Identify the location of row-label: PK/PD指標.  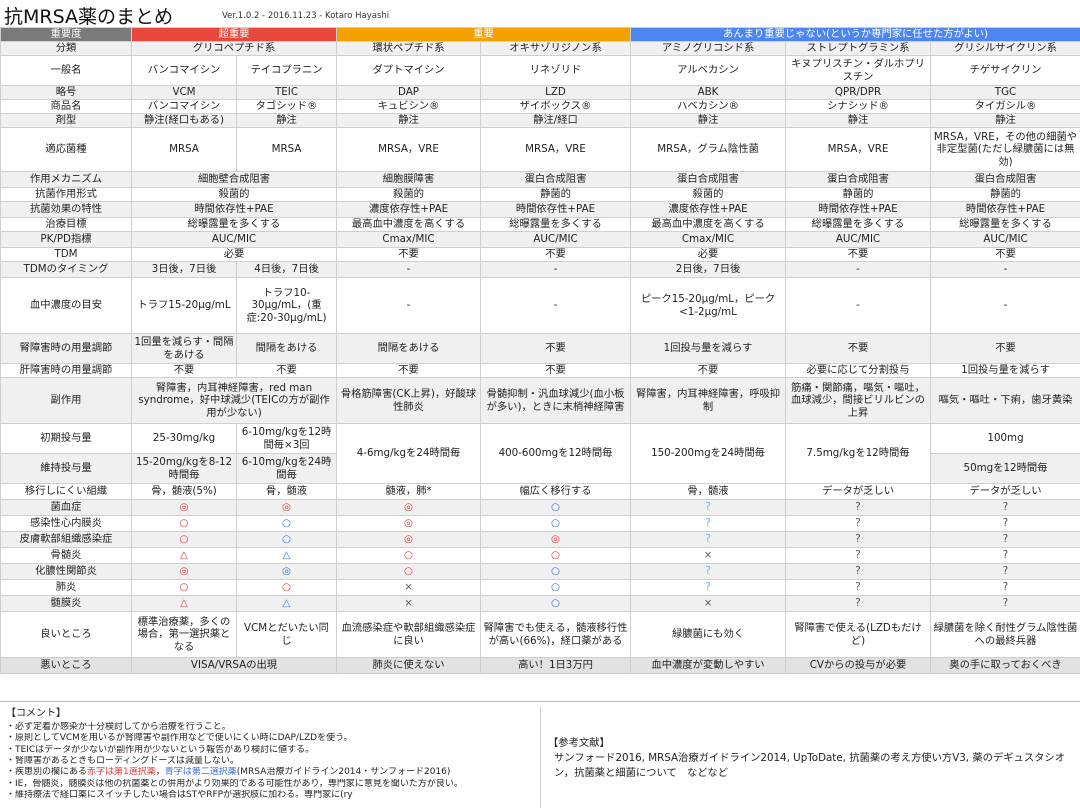
(66, 240).